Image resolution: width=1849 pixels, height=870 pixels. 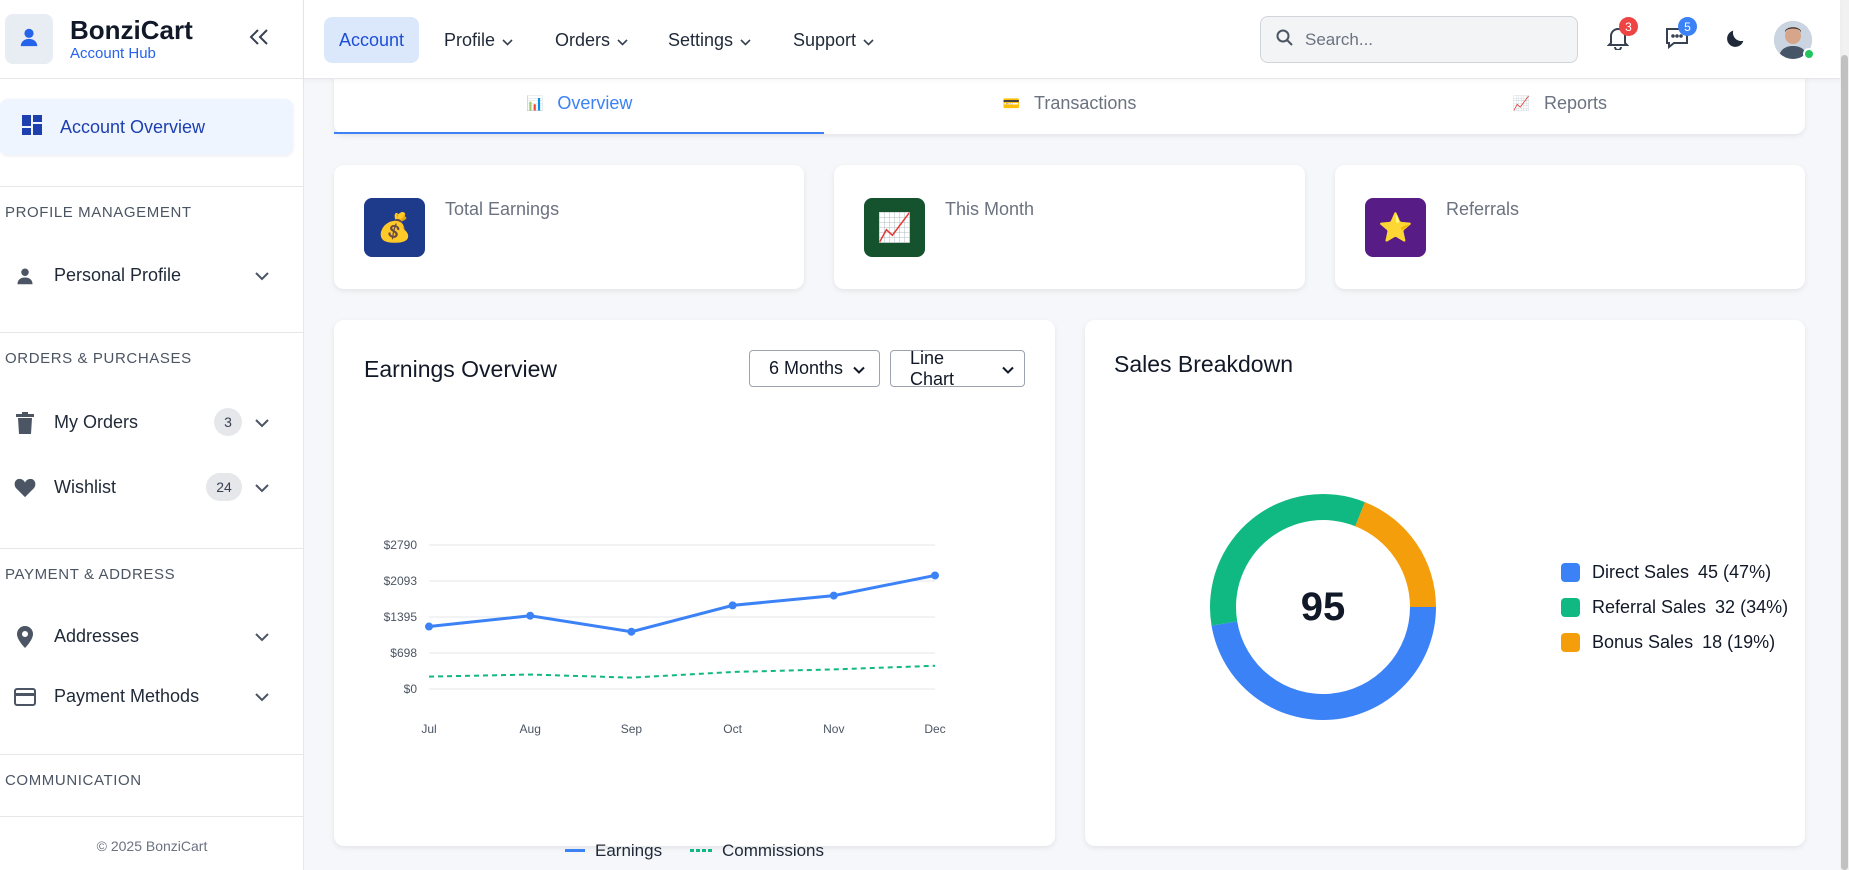 What do you see at coordinates (90, 574) in the screenshot?
I see `section-title-payment: PAYMENT & ADDRESS` at bounding box center [90, 574].